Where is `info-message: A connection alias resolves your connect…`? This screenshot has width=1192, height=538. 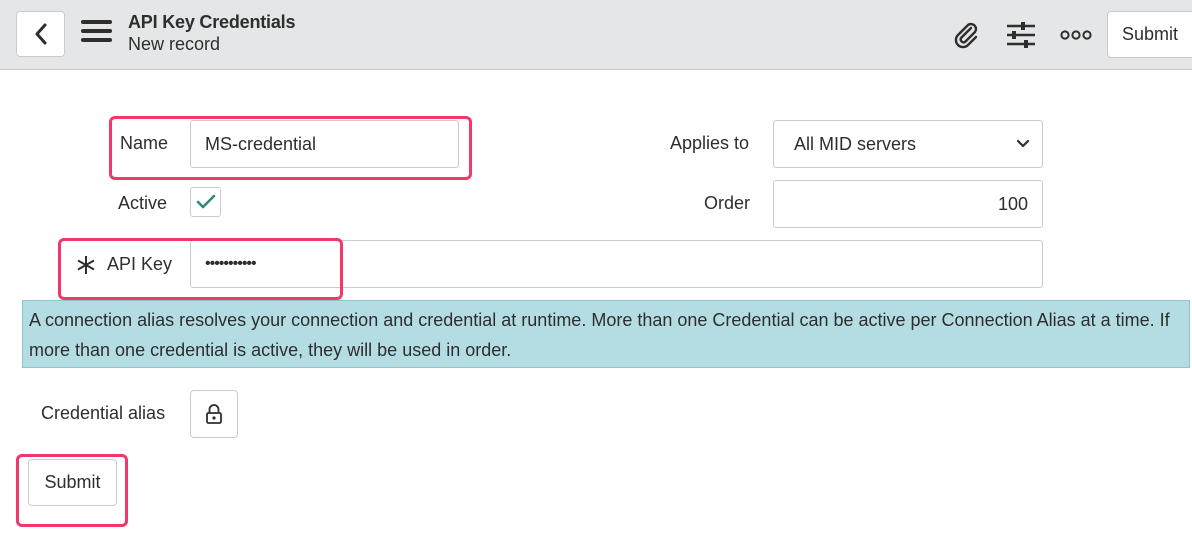
info-message: A connection alias resolves your connect… is located at coordinates (606, 334).